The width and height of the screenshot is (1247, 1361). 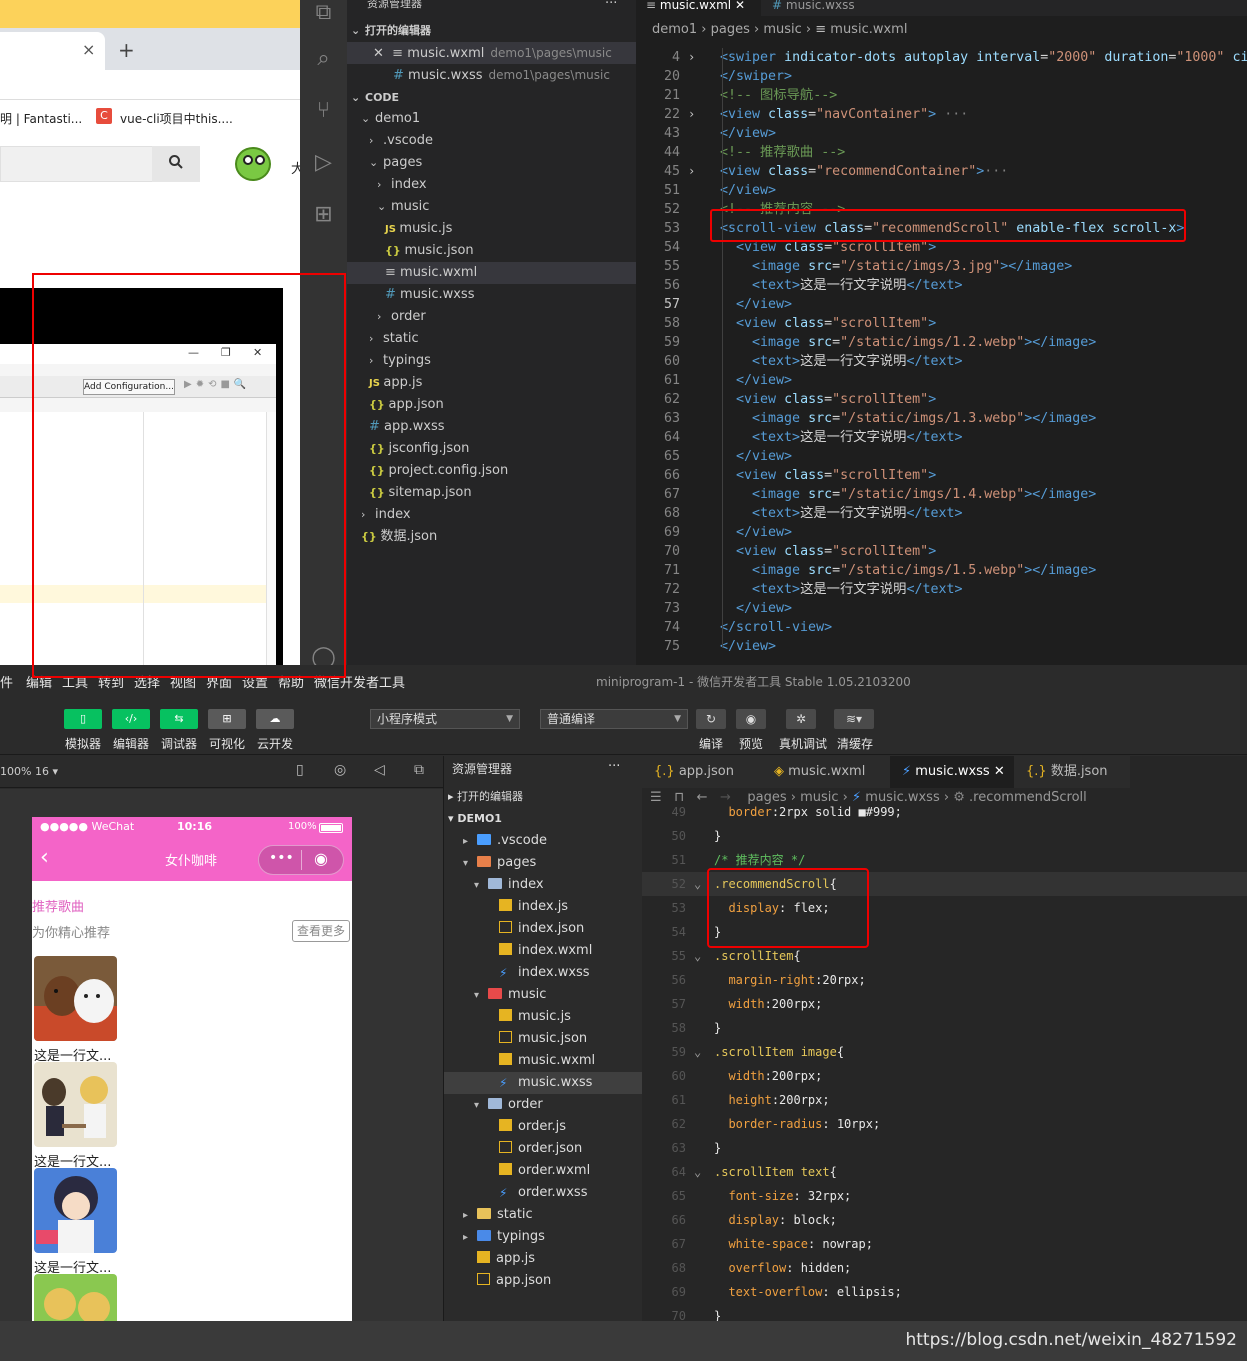 What do you see at coordinates (782, 29) in the screenshot?
I see `breadcrumb-item: music` at bounding box center [782, 29].